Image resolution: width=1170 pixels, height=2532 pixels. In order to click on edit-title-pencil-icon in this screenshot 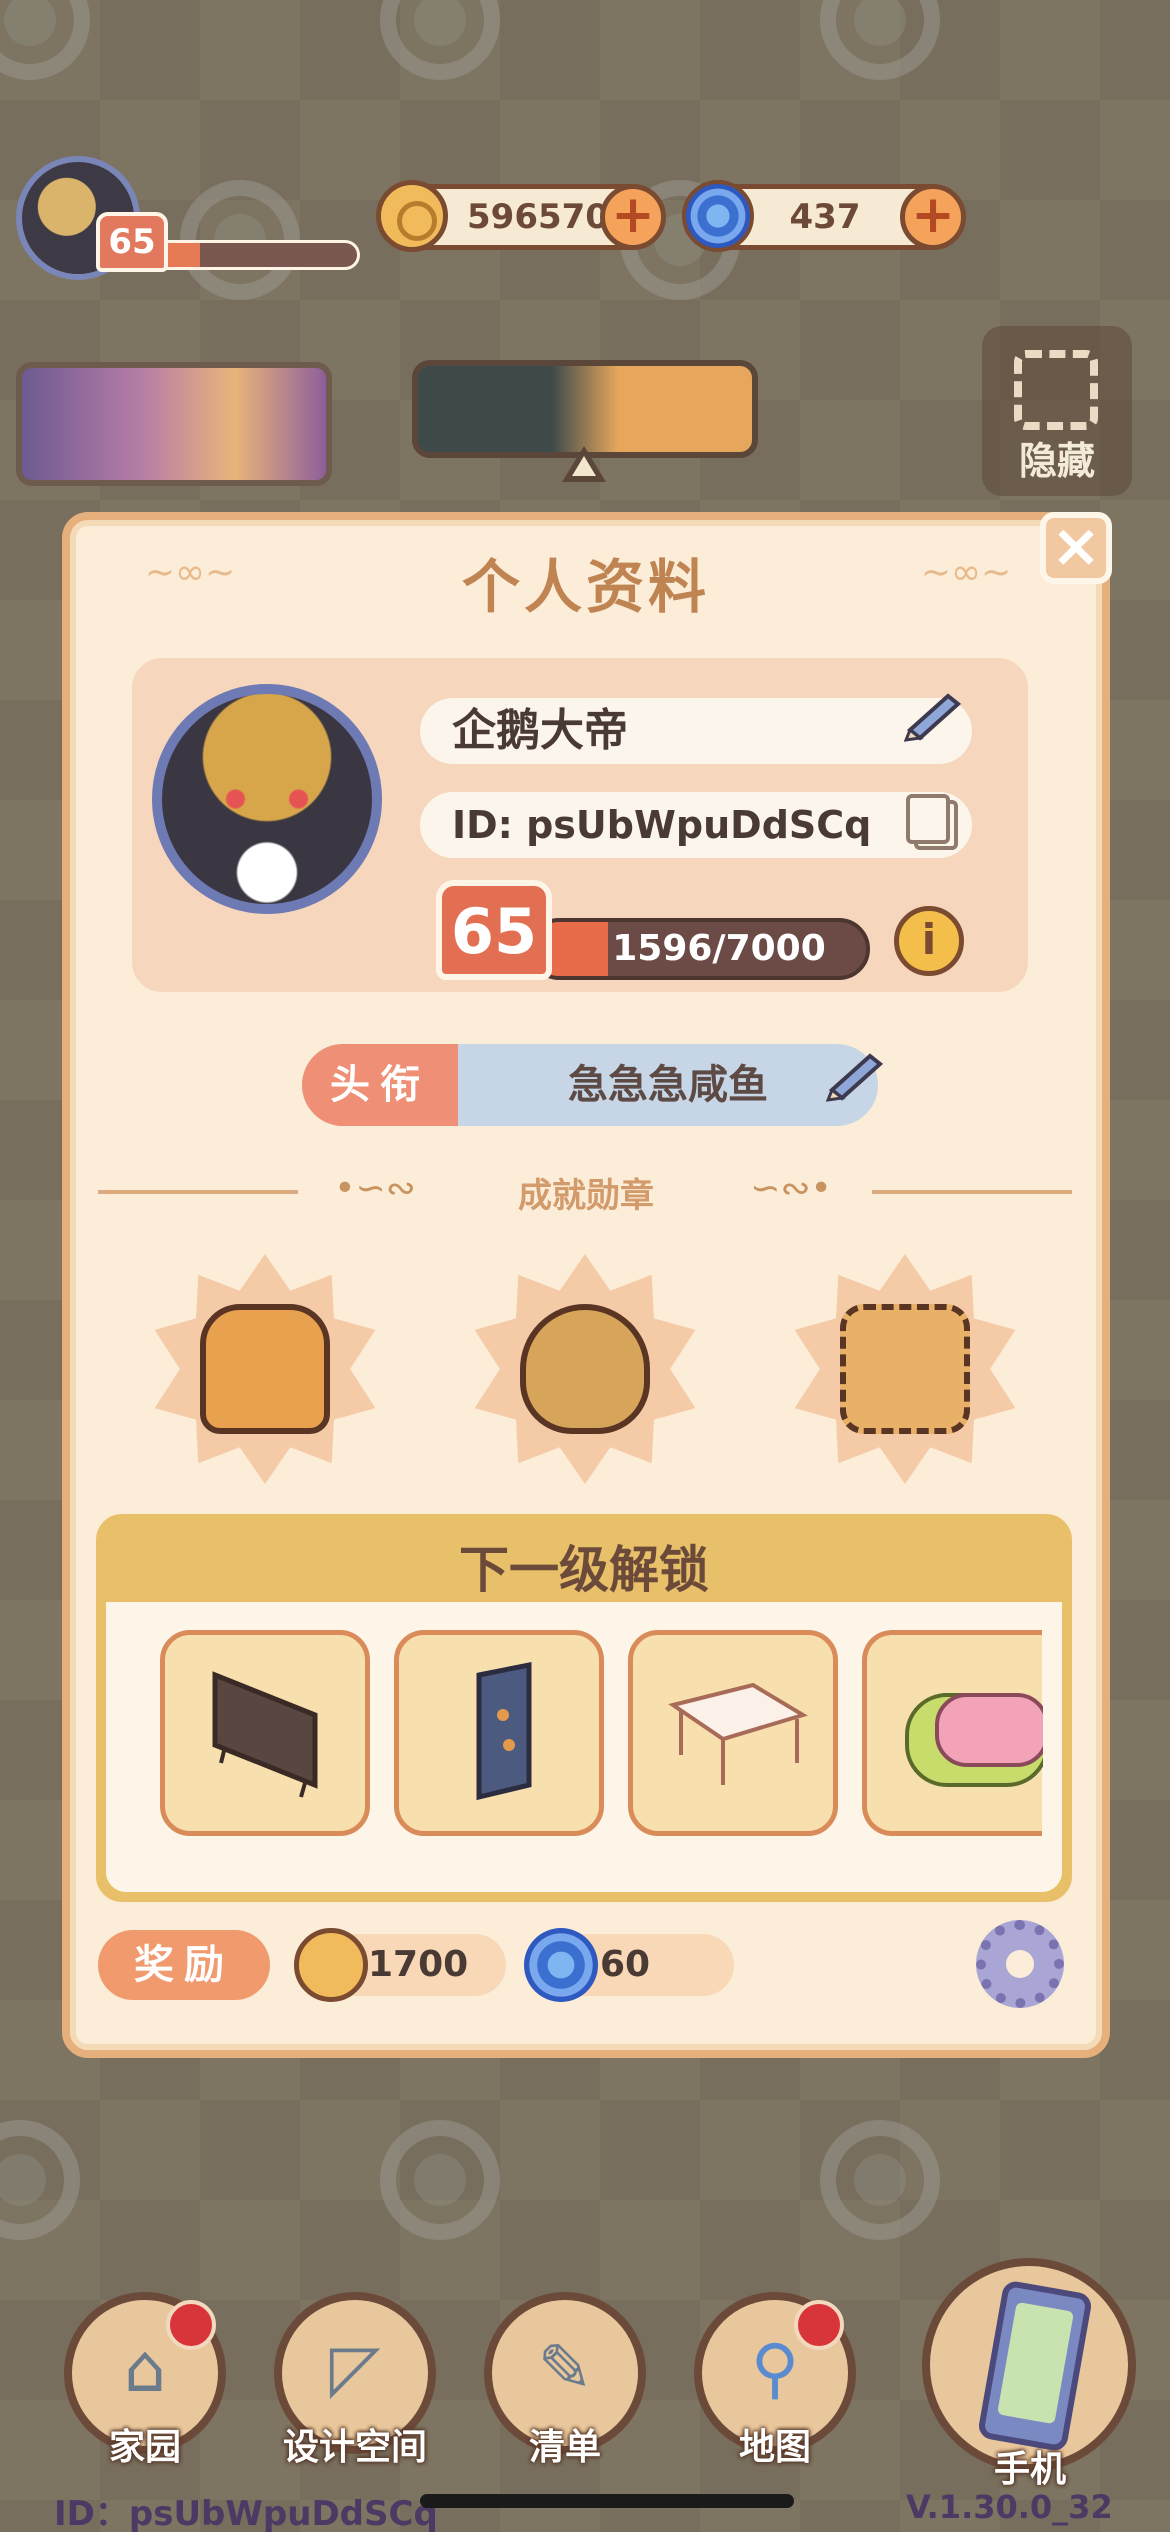, I will do `click(856, 1076)`.